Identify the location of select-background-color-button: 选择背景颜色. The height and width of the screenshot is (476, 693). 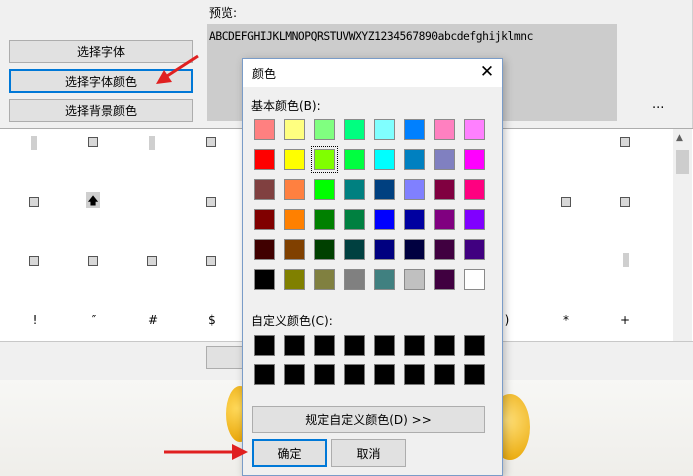
(101, 110).